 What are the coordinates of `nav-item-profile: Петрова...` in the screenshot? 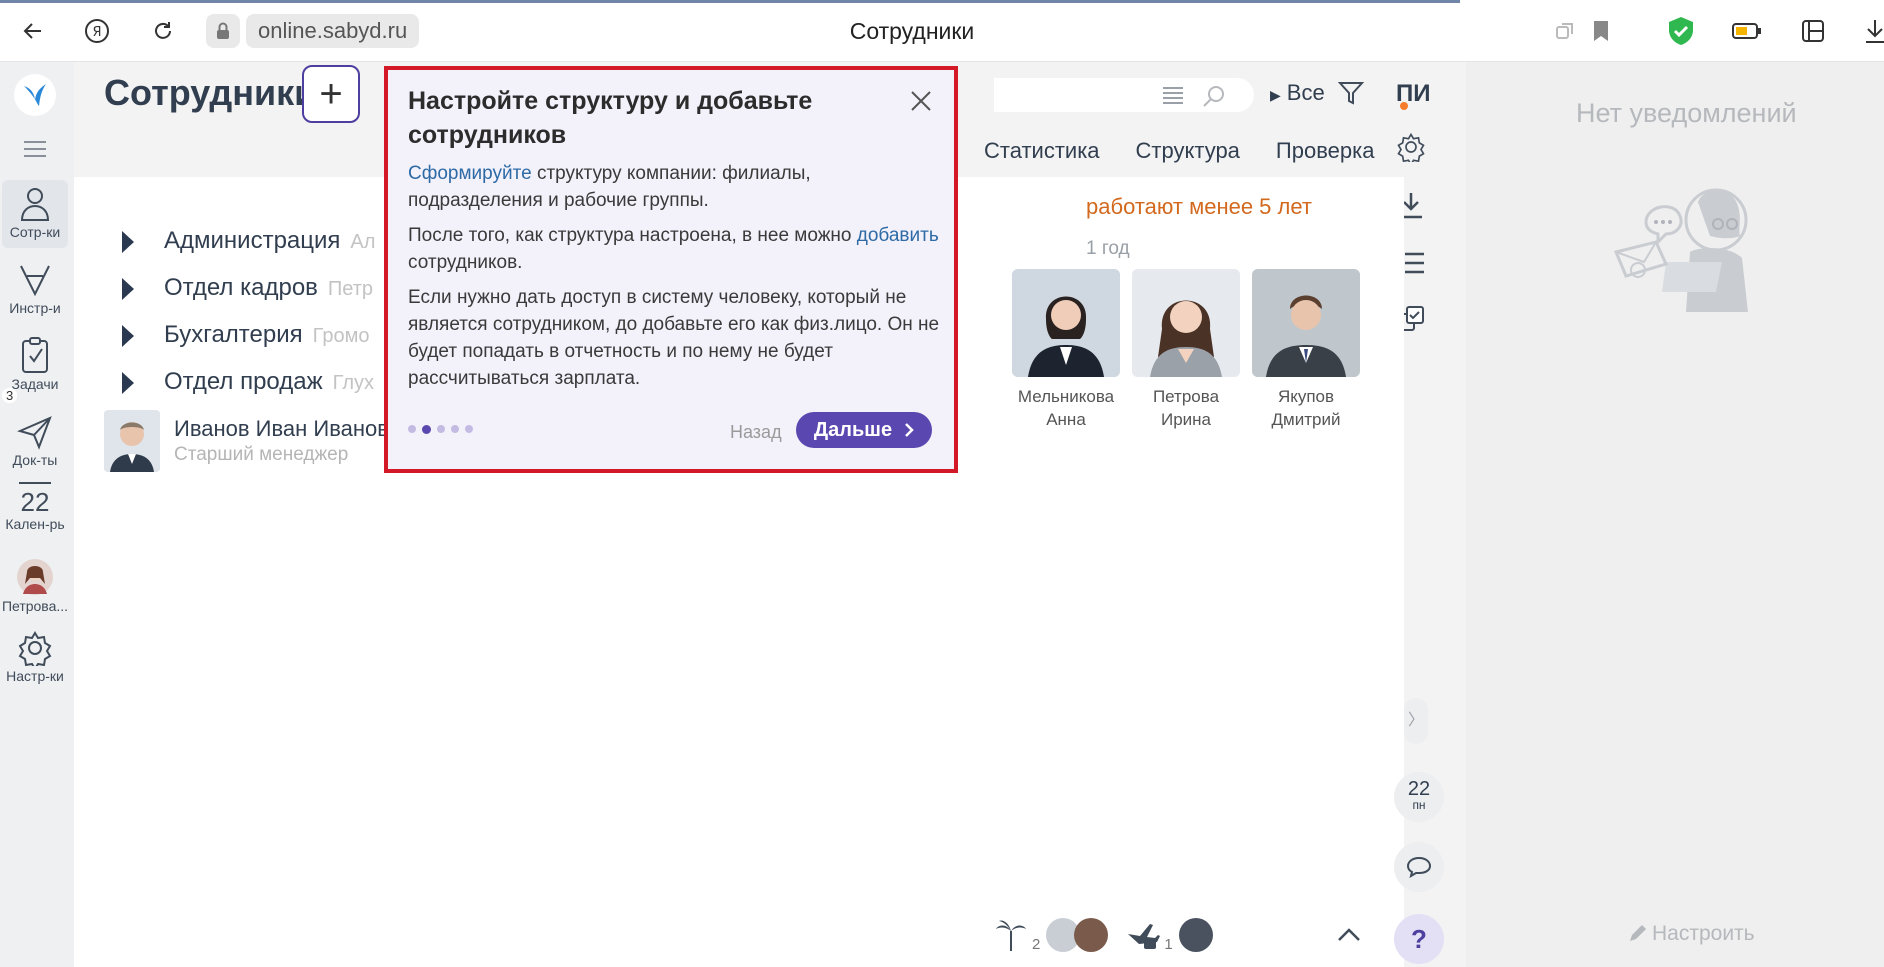 It's located at (35, 586).